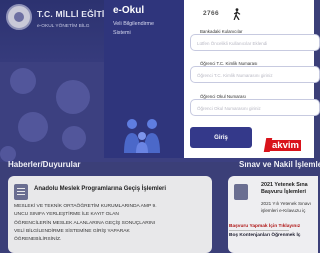 This screenshot has height=253, width=320. I want to click on ministry-subtitle: e-OKUL YÖNETİM BİLG, so click(63, 26).